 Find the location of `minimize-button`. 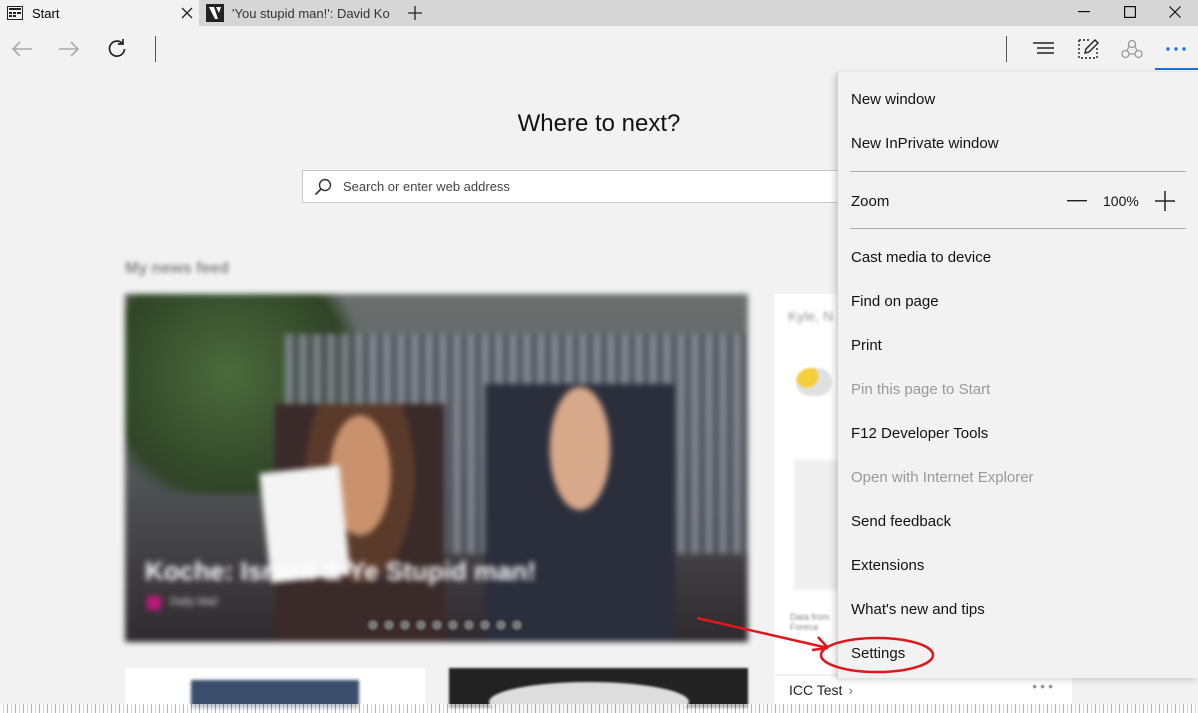

minimize-button is located at coordinates (1084, 12).